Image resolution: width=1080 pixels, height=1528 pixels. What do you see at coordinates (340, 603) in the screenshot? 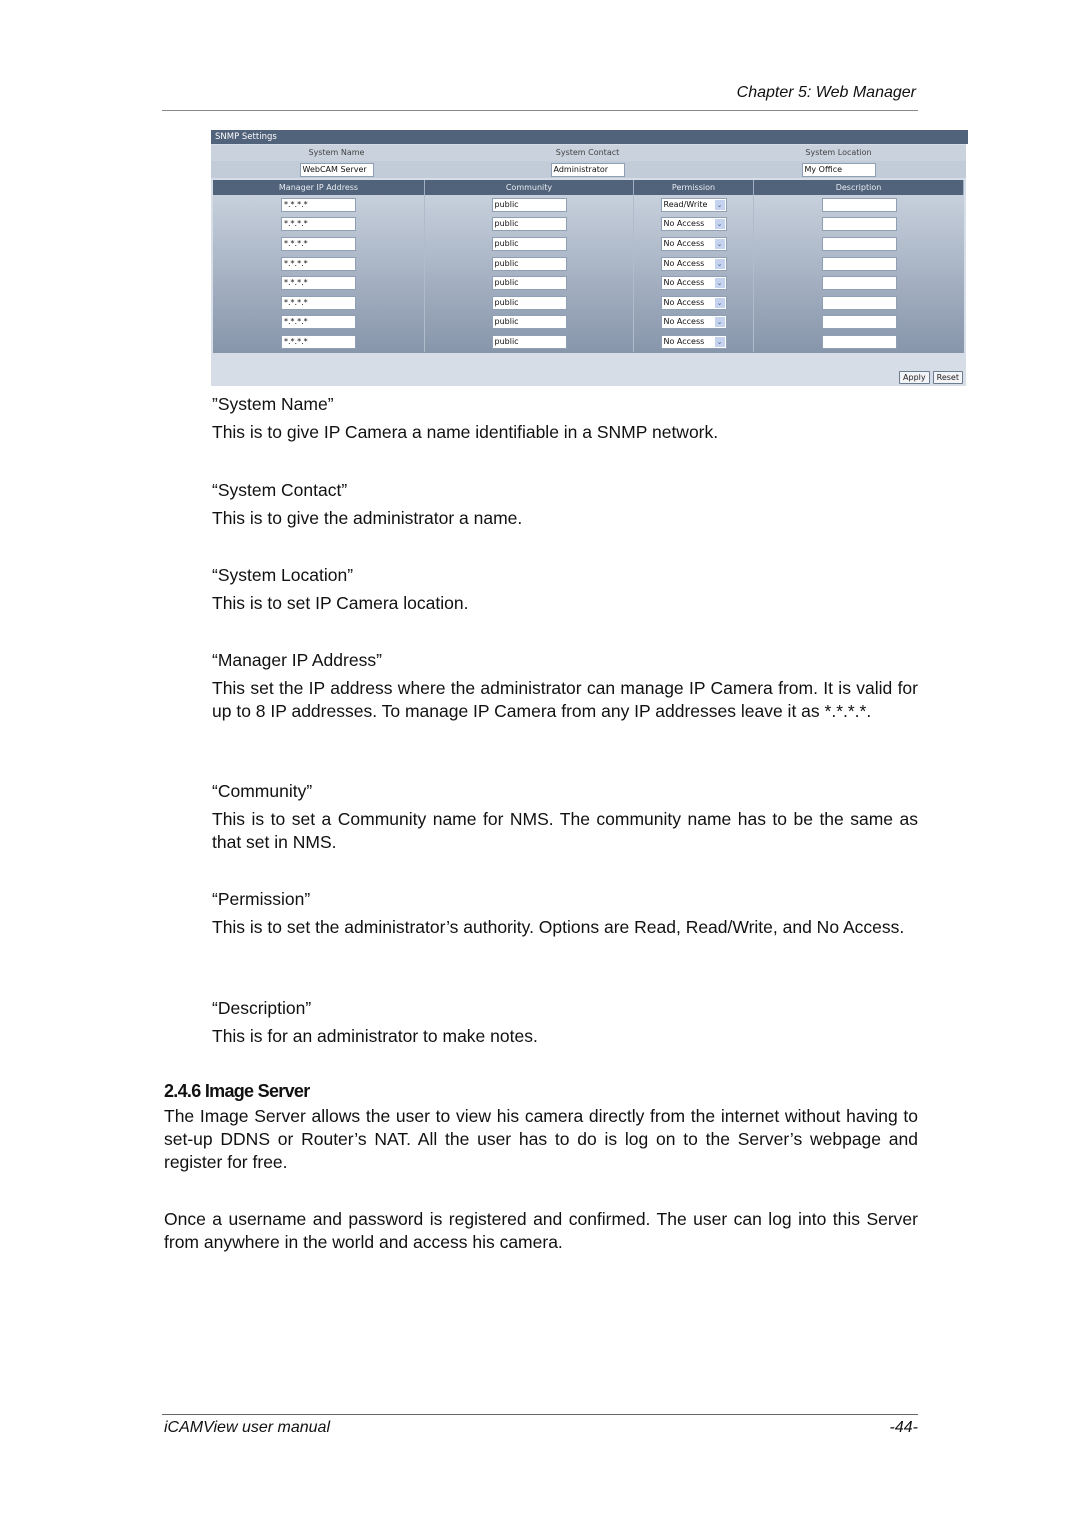
I see `field-explanation: This is to set IP Camera location.` at bounding box center [340, 603].